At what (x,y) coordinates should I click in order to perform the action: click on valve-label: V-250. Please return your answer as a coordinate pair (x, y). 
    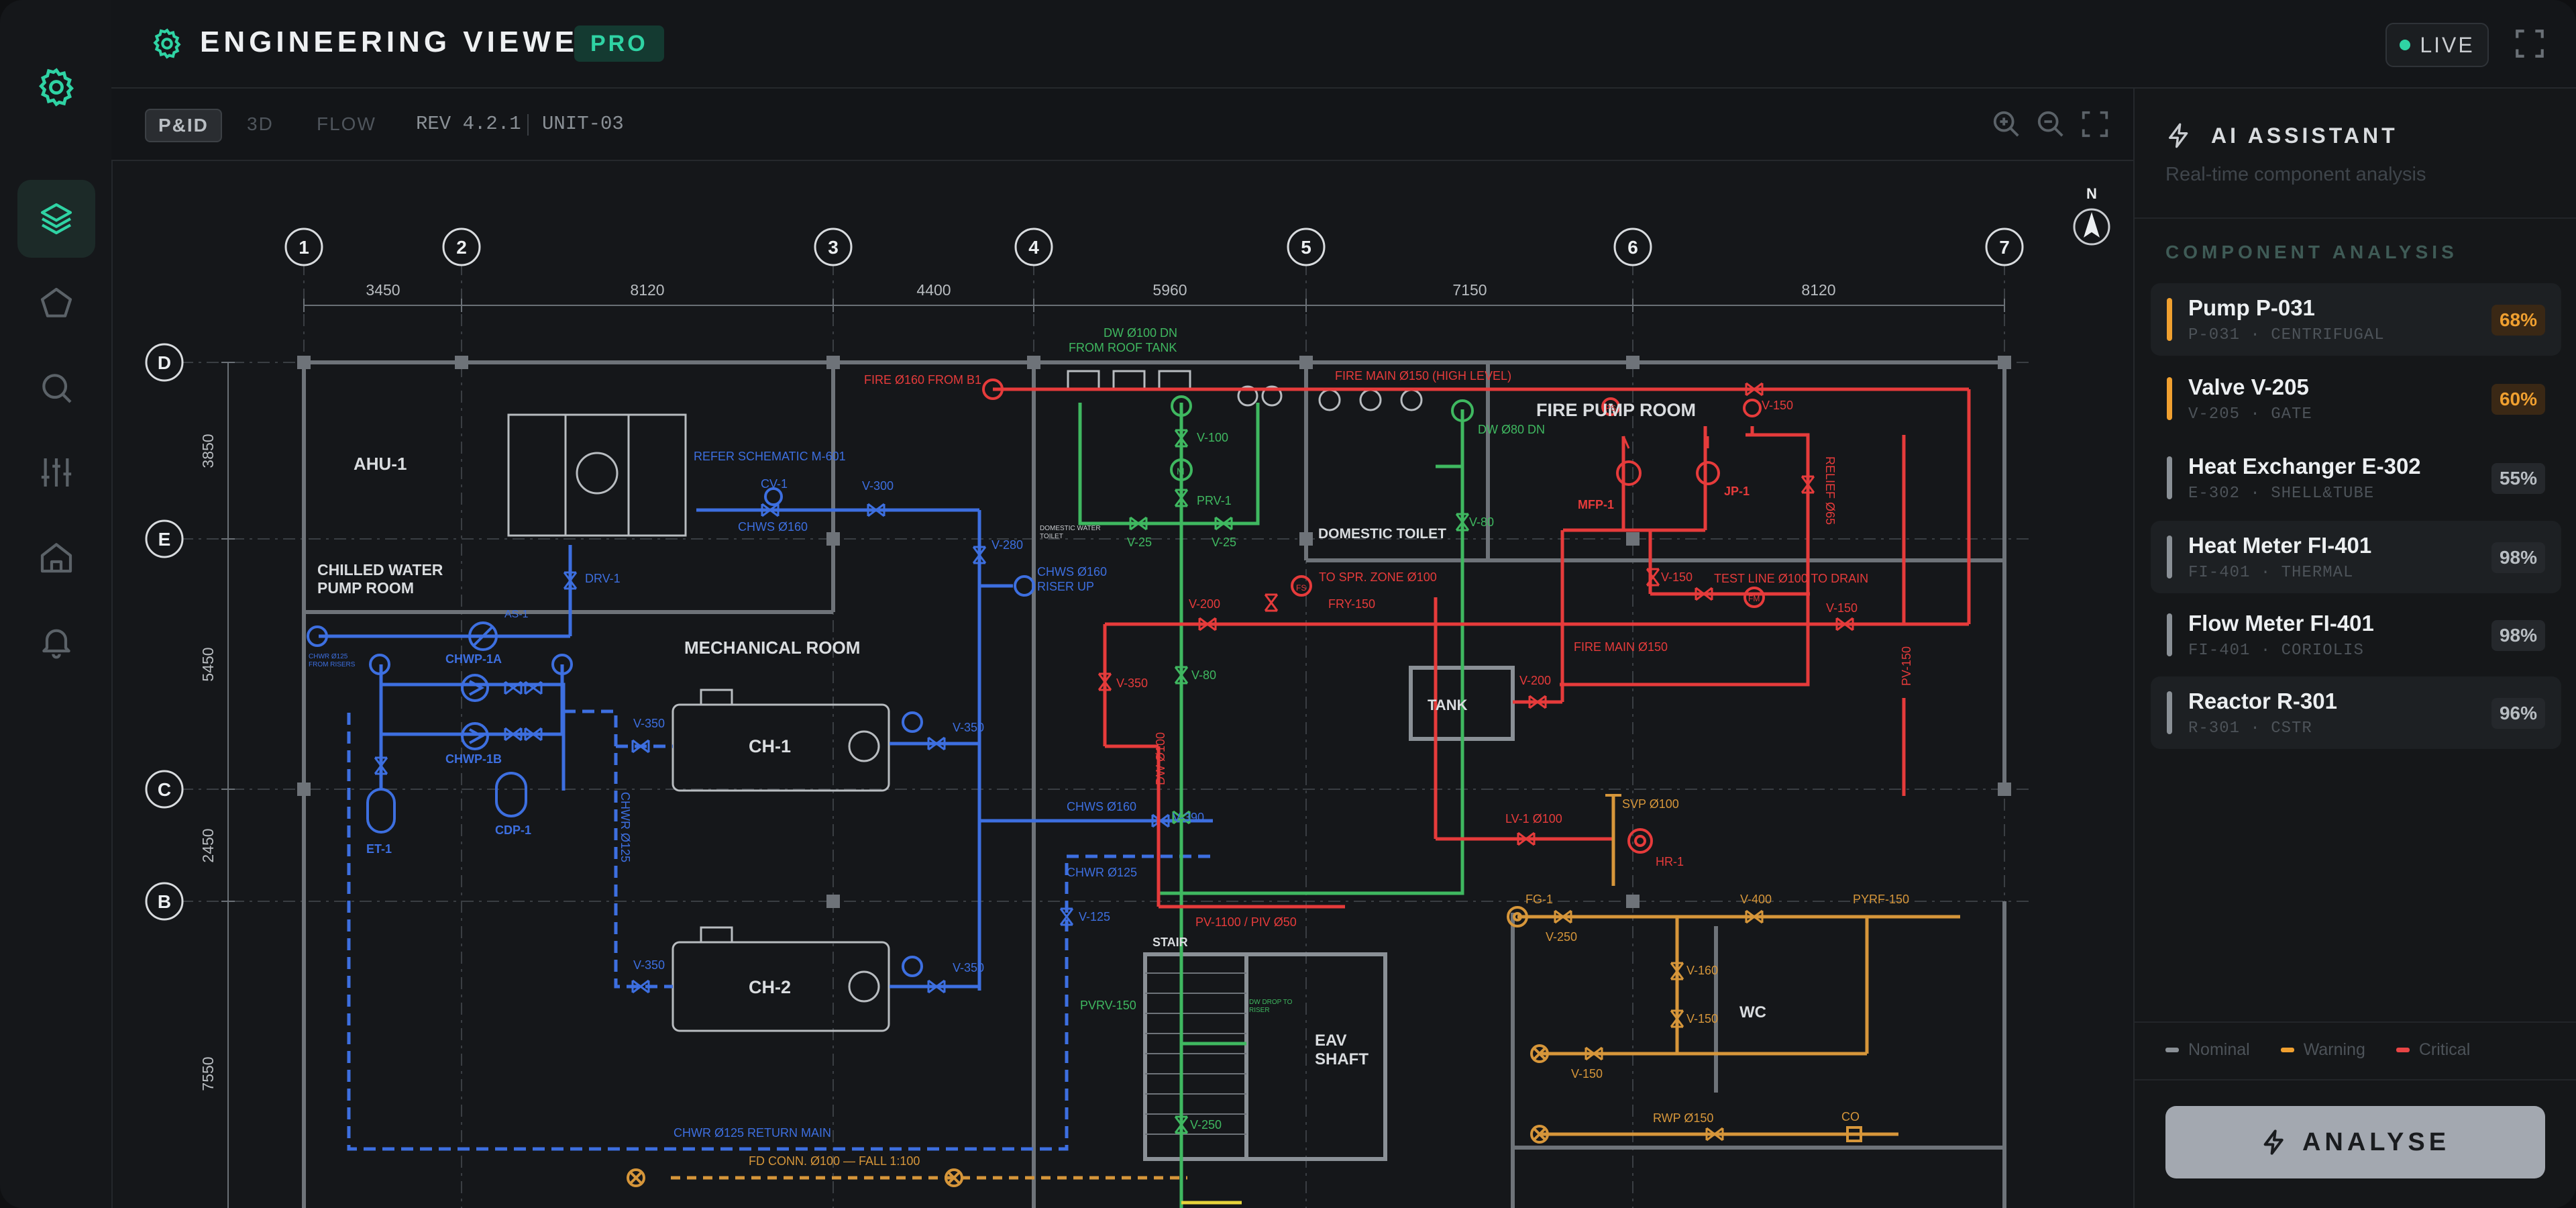
    Looking at the image, I should click on (1206, 1124).